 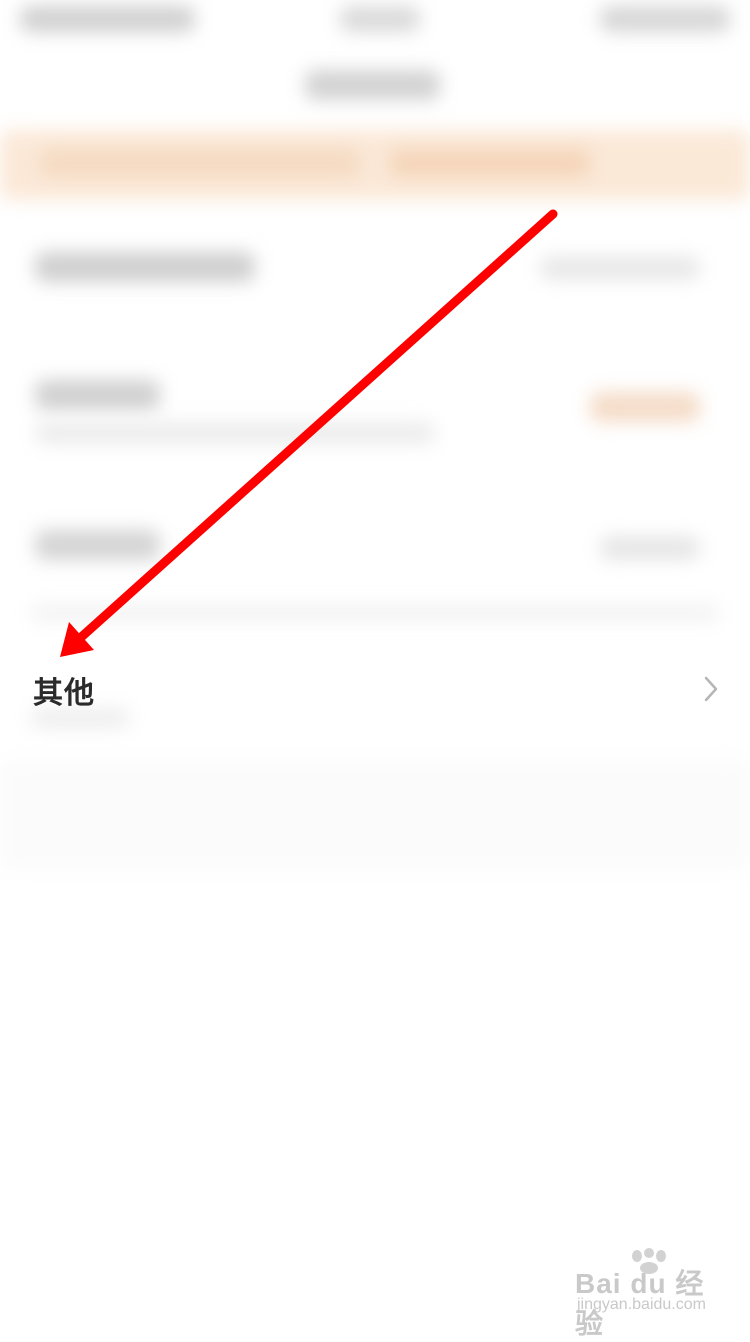 I want to click on baidu-jingyan-watermark: Bai du 经验 jingyan.baidu.com, so click(x=650, y=1293).